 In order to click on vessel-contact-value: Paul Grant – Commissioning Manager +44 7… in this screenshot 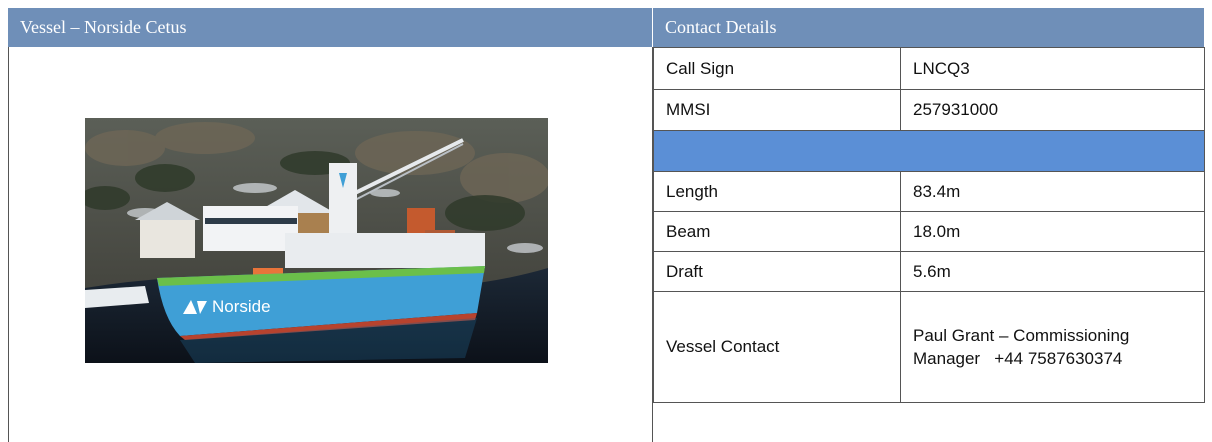, I will do `click(1052, 347)`.